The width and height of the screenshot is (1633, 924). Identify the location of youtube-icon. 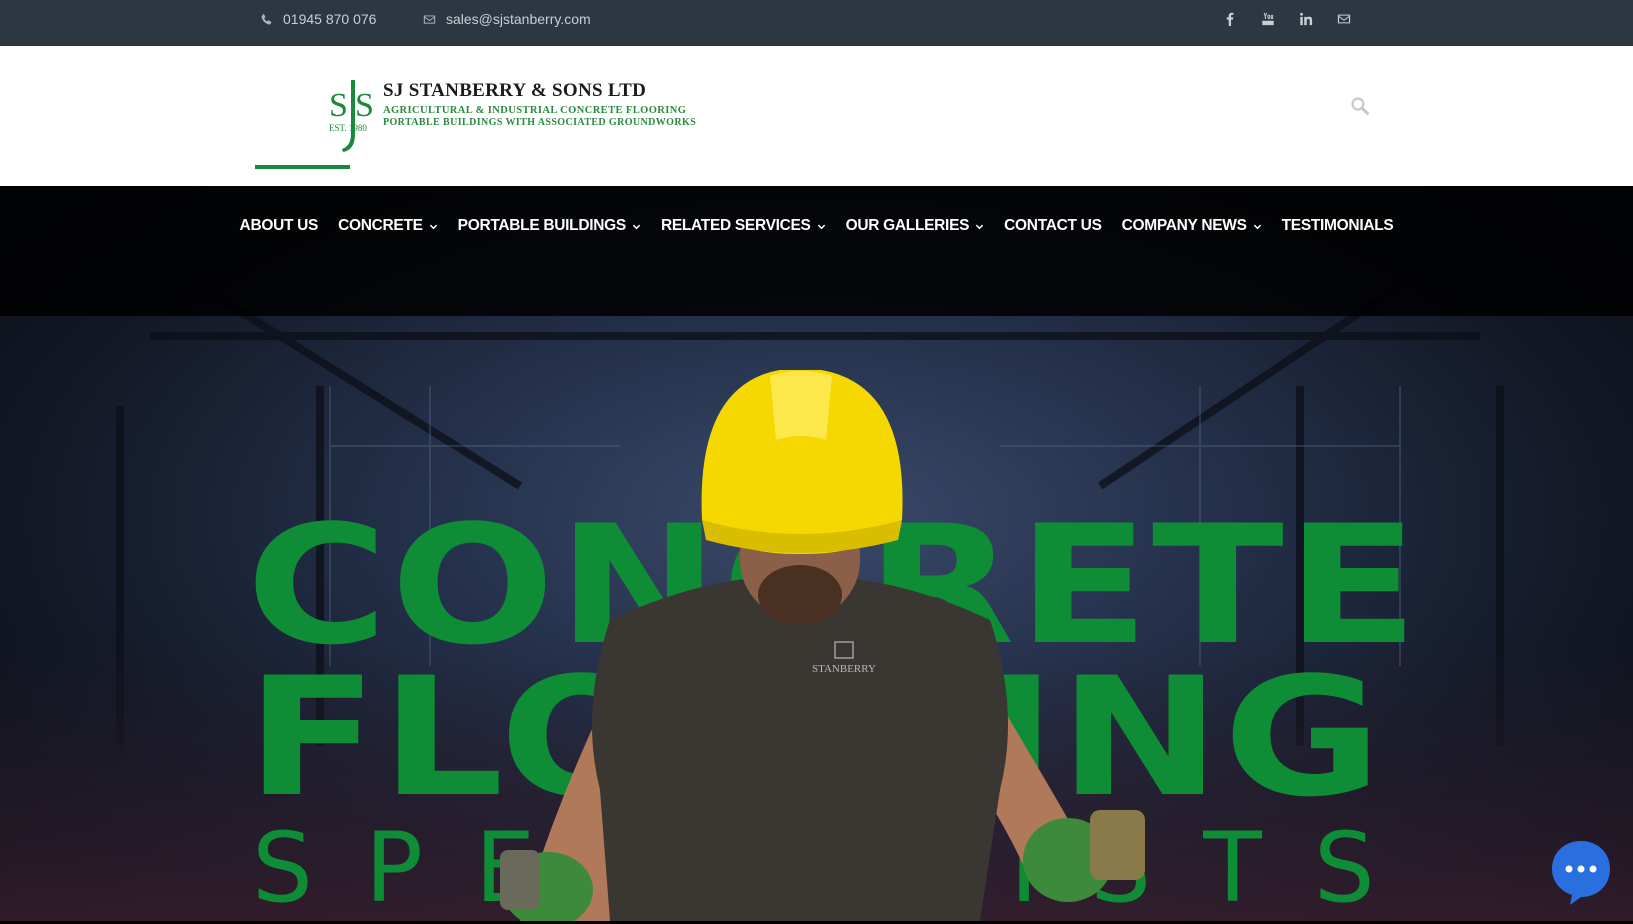
(1268, 19).